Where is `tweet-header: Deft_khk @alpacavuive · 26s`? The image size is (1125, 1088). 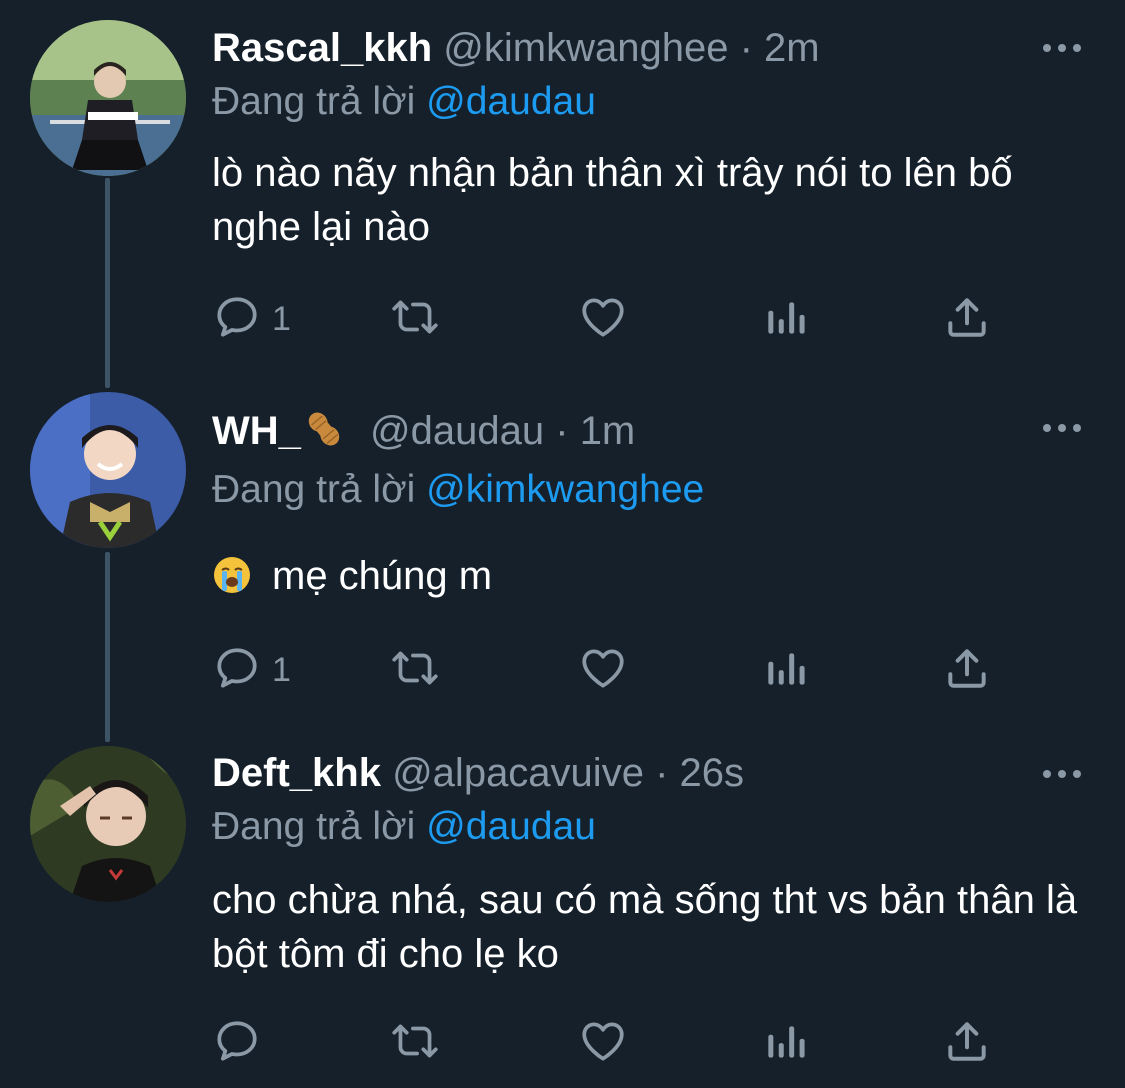 tweet-header: Deft_khk @alpacavuive · 26s is located at coordinates (478, 773).